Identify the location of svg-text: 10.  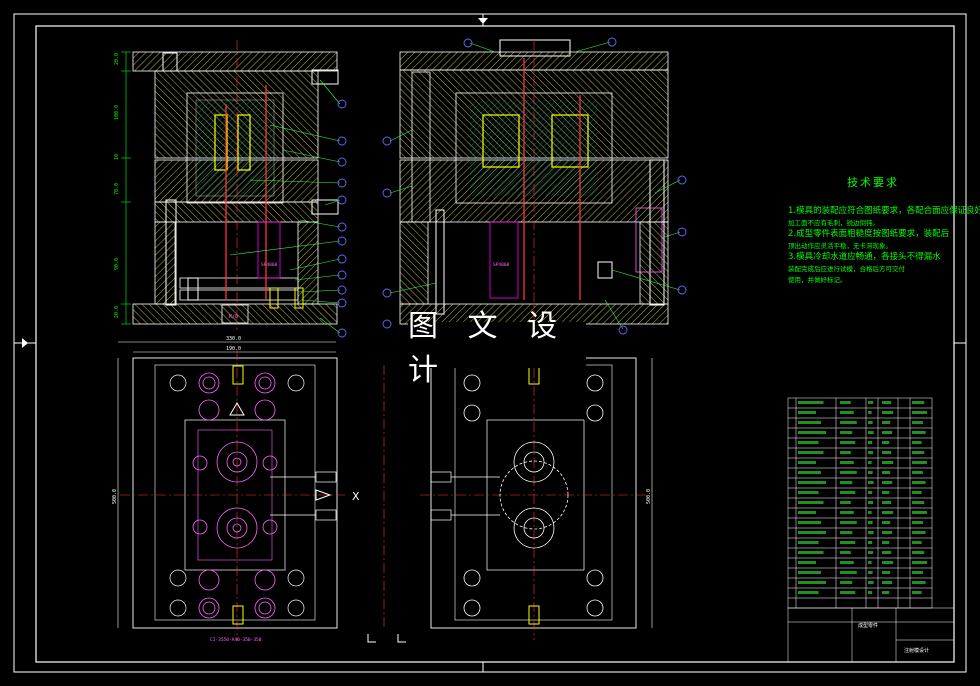
(117, 157).